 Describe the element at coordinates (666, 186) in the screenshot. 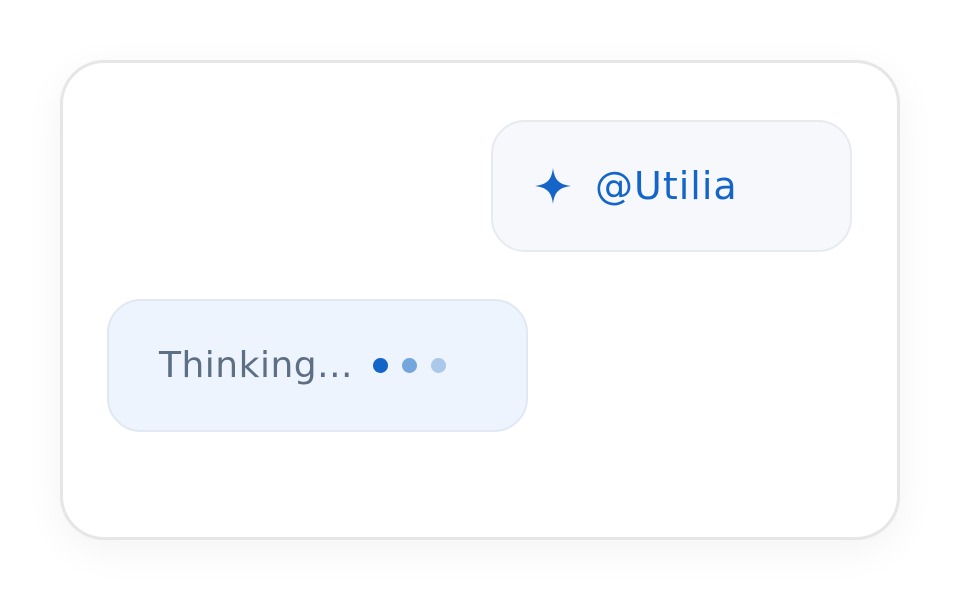

I see `mention-text: @Utilia` at that location.